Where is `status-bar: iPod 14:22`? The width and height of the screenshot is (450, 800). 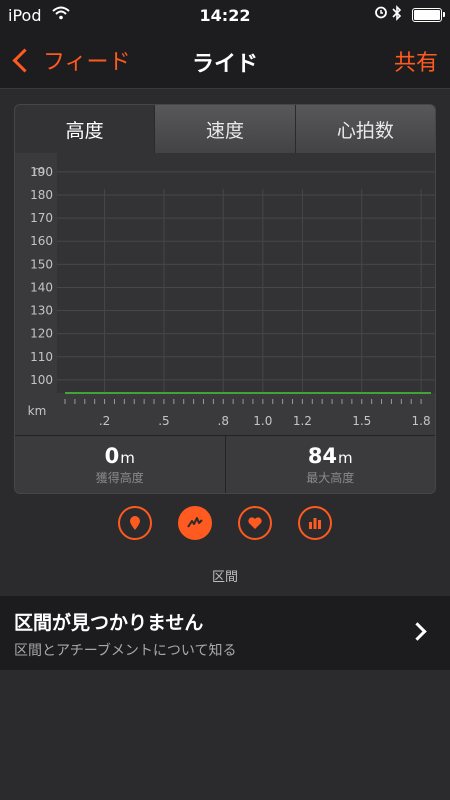
status-bar: iPod 14:22 is located at coordinates (225, 16).